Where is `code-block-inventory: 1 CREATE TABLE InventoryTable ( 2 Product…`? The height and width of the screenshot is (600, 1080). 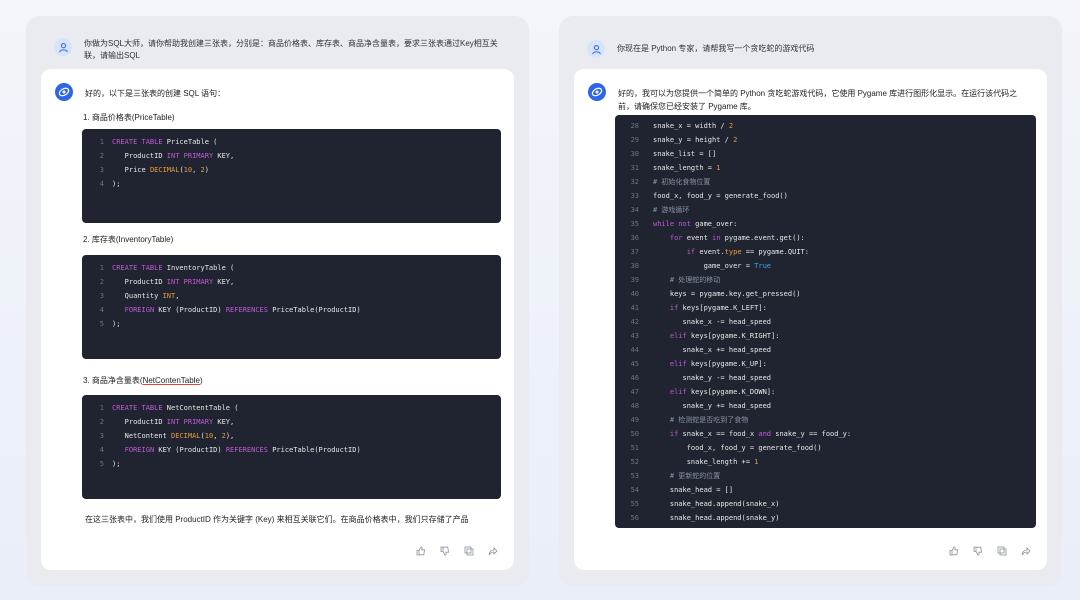
code-block-inventory: 1 CREATE TABLE InventoryTable ( 2 Product… is located at coordinates (291, 307).